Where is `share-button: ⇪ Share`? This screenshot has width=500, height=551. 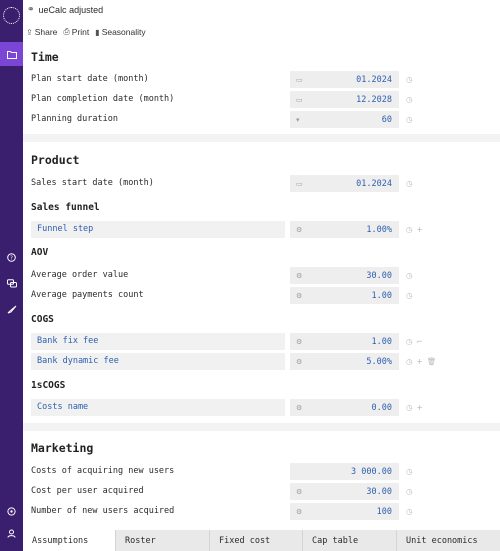 share-button: ⇪ Share is located at coordinates (41, 32).